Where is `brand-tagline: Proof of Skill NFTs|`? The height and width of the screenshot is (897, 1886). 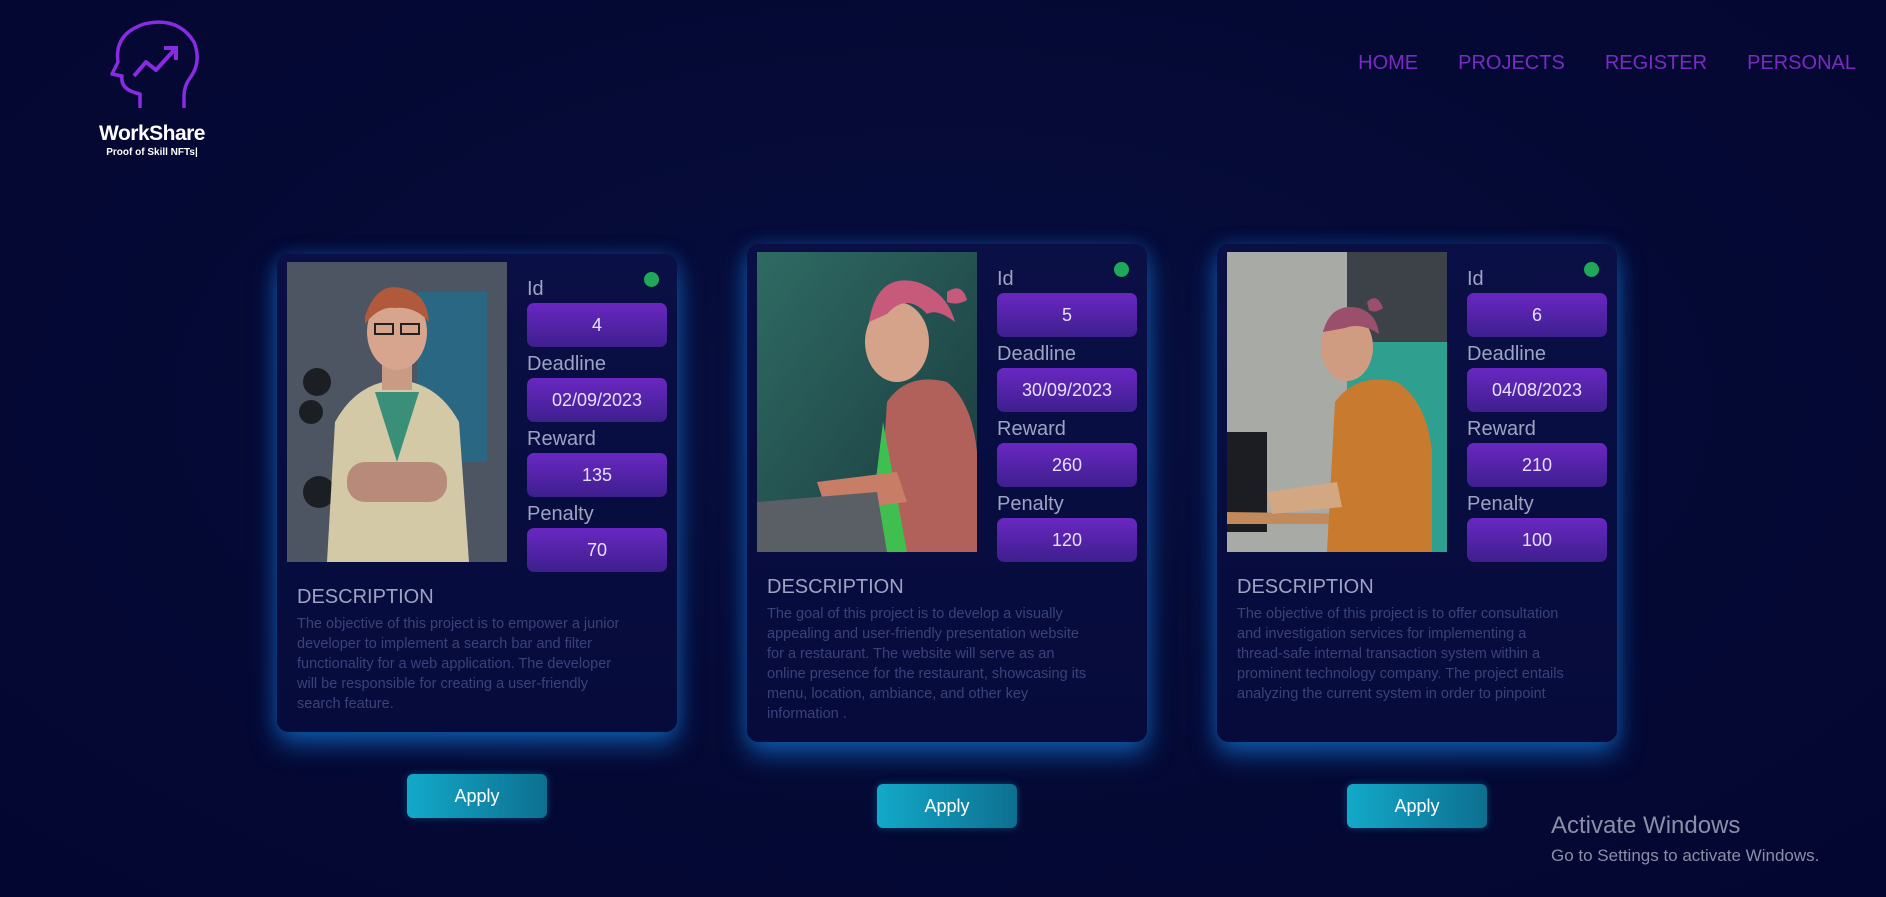
brand-tagline: Proof of Skill NFTs| is located at coordinates (152, 152).